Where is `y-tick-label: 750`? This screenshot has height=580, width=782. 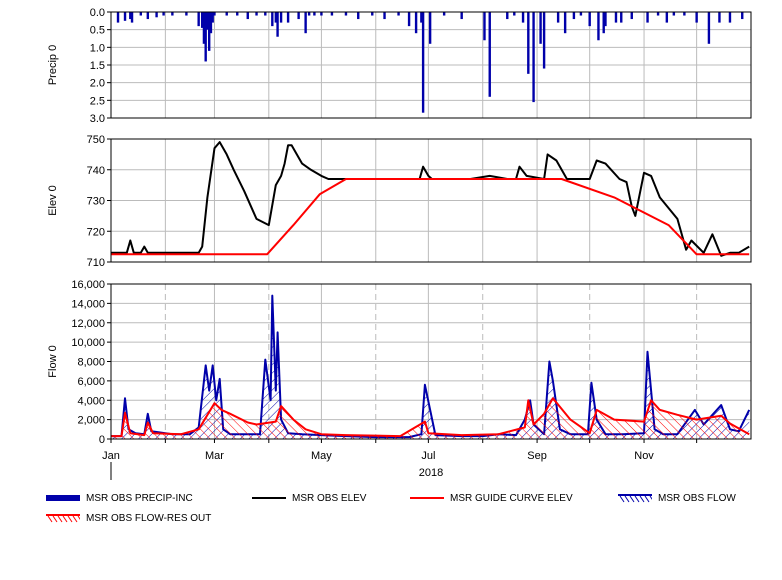
y-tick-label: 750 is located at coordinates (96, 140).